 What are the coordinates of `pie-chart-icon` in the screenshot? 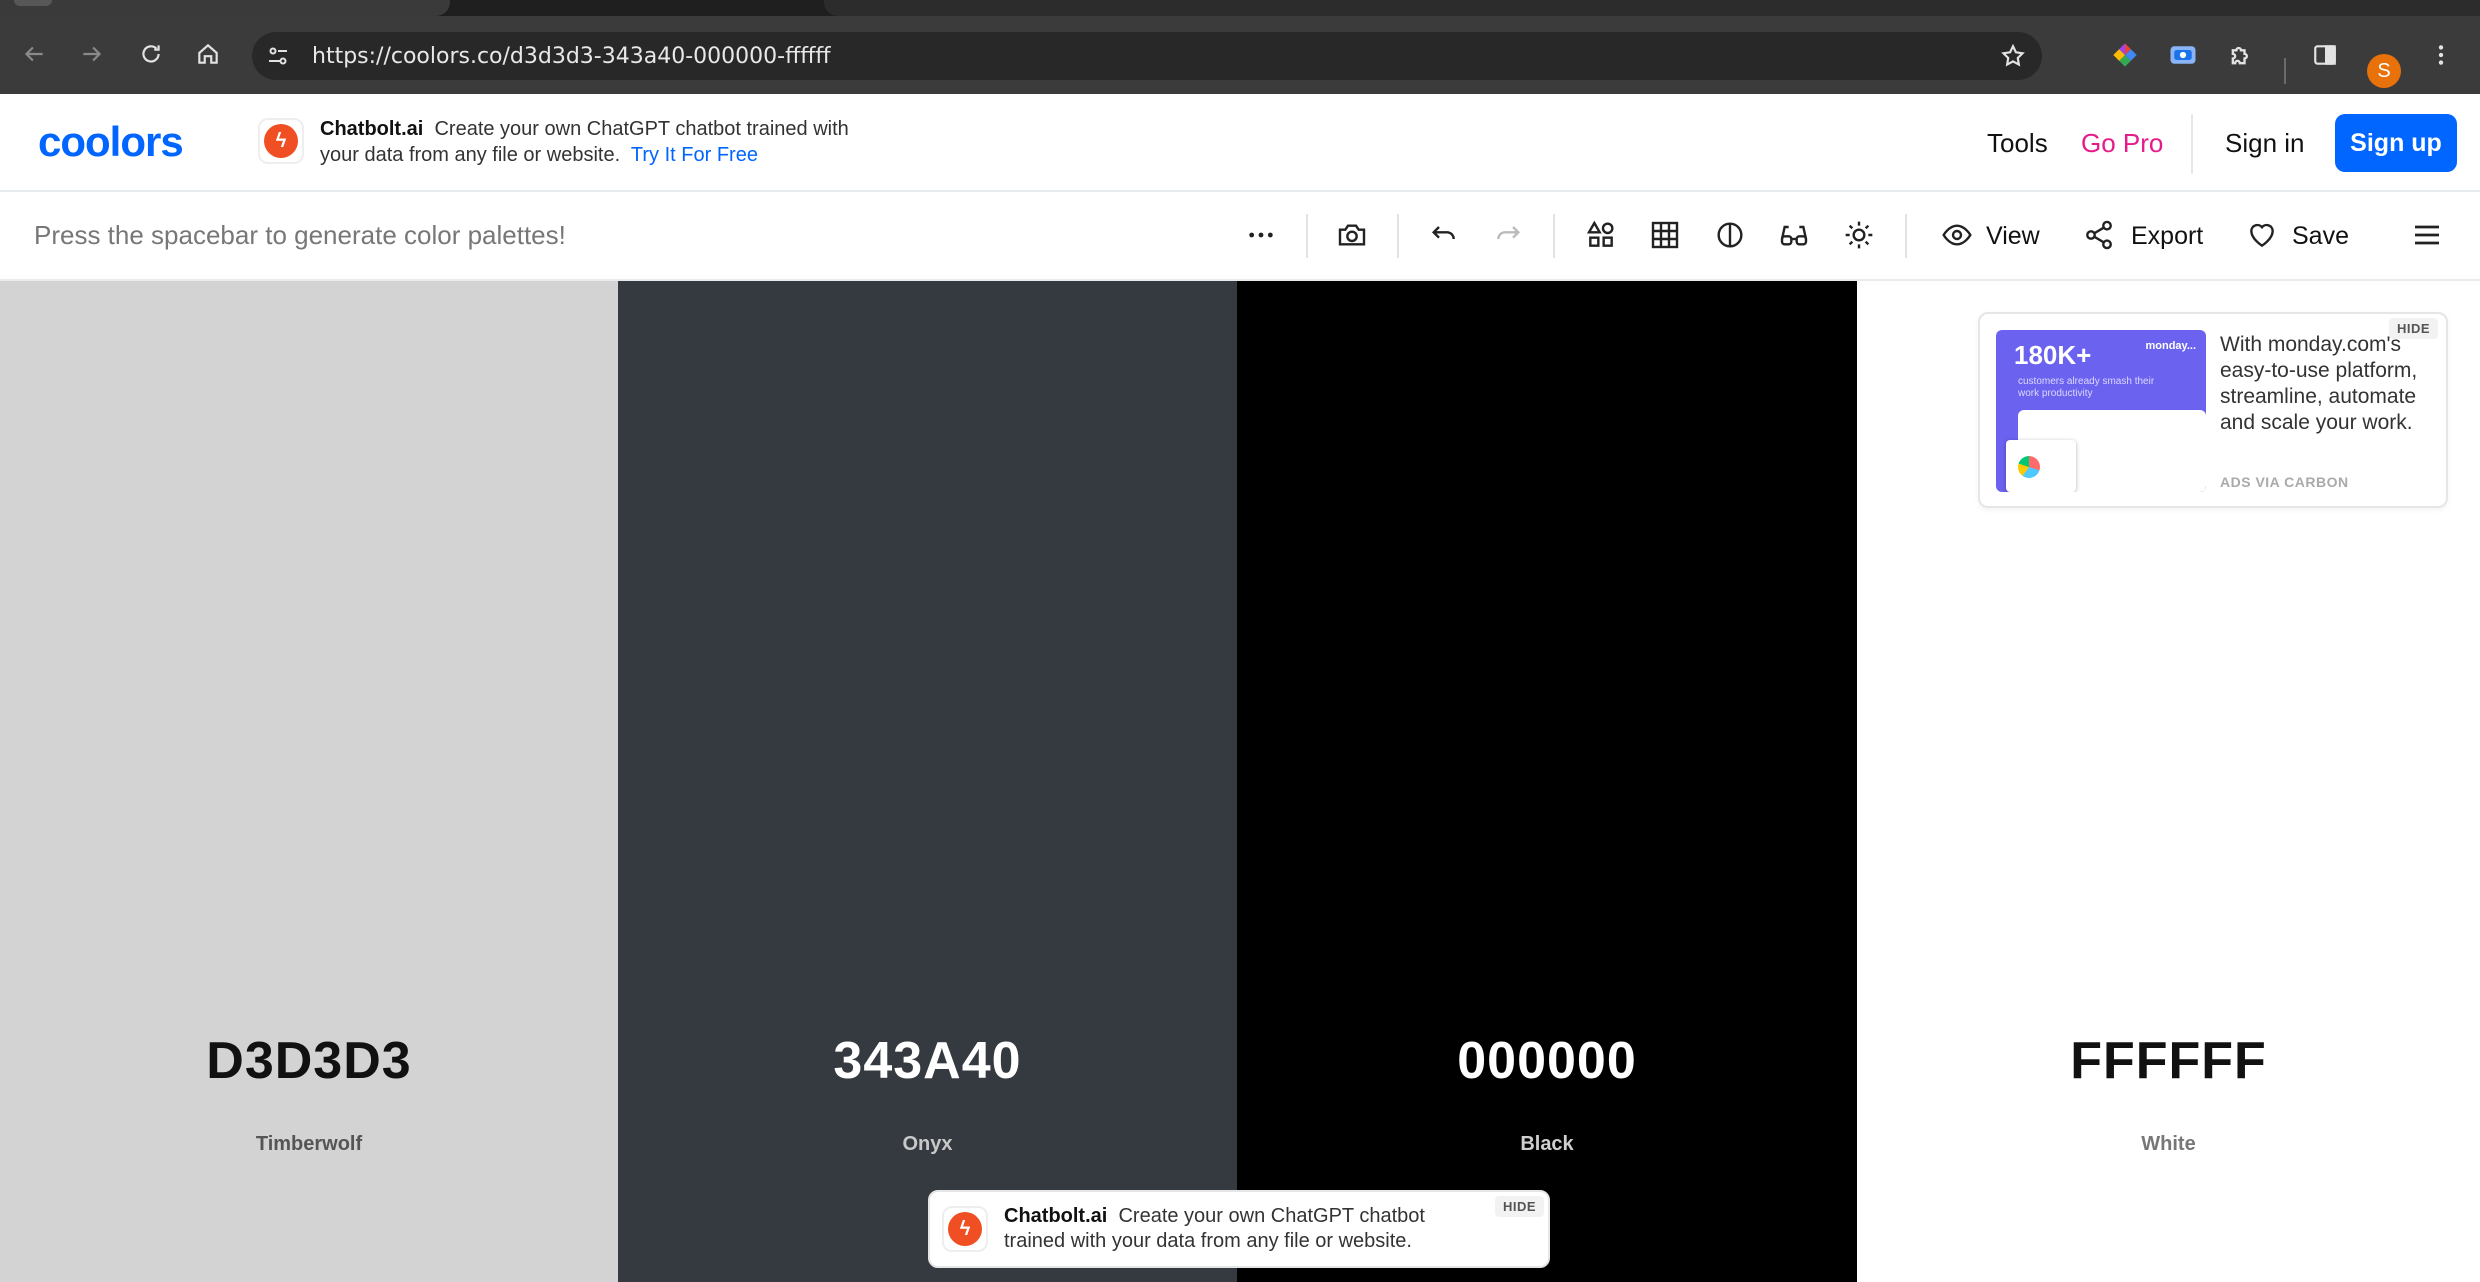 It's located at (2029, 467).